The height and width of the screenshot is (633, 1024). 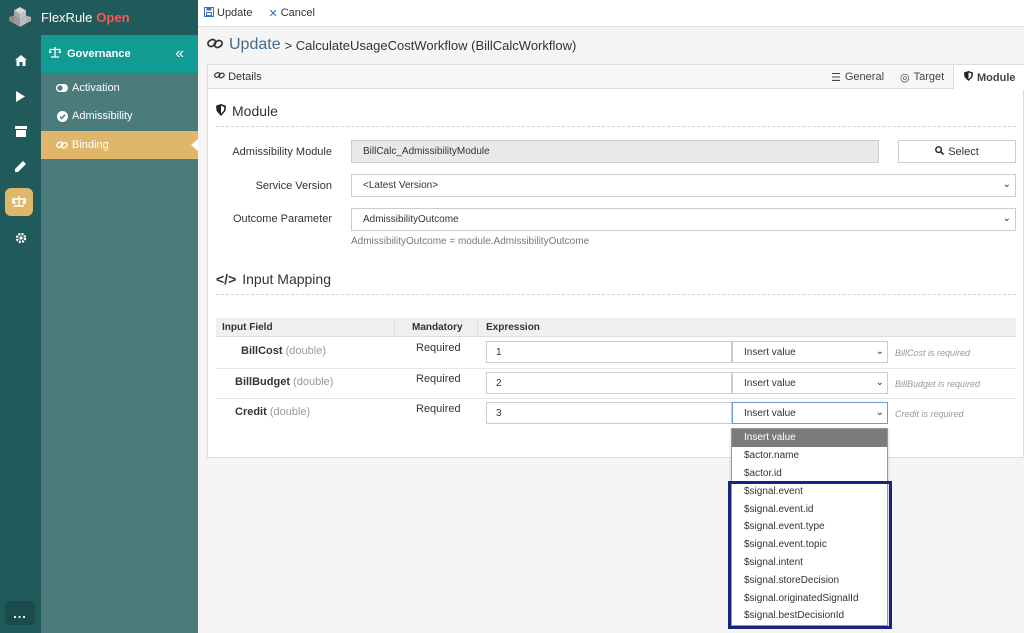 What do you see at coordinates (933, 353) in the screenshot?
I see `validation-message: BillCost is required` at bounding box center [933, 353].